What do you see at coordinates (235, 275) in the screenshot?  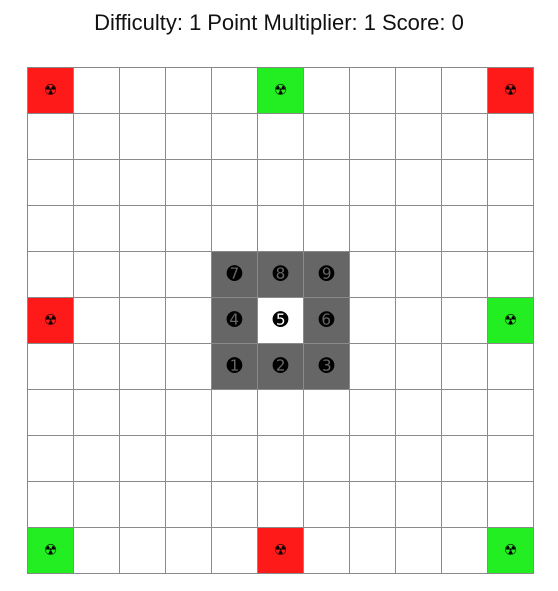 I see `move-key-7-button: ➐` at bounding box center [235, 275].